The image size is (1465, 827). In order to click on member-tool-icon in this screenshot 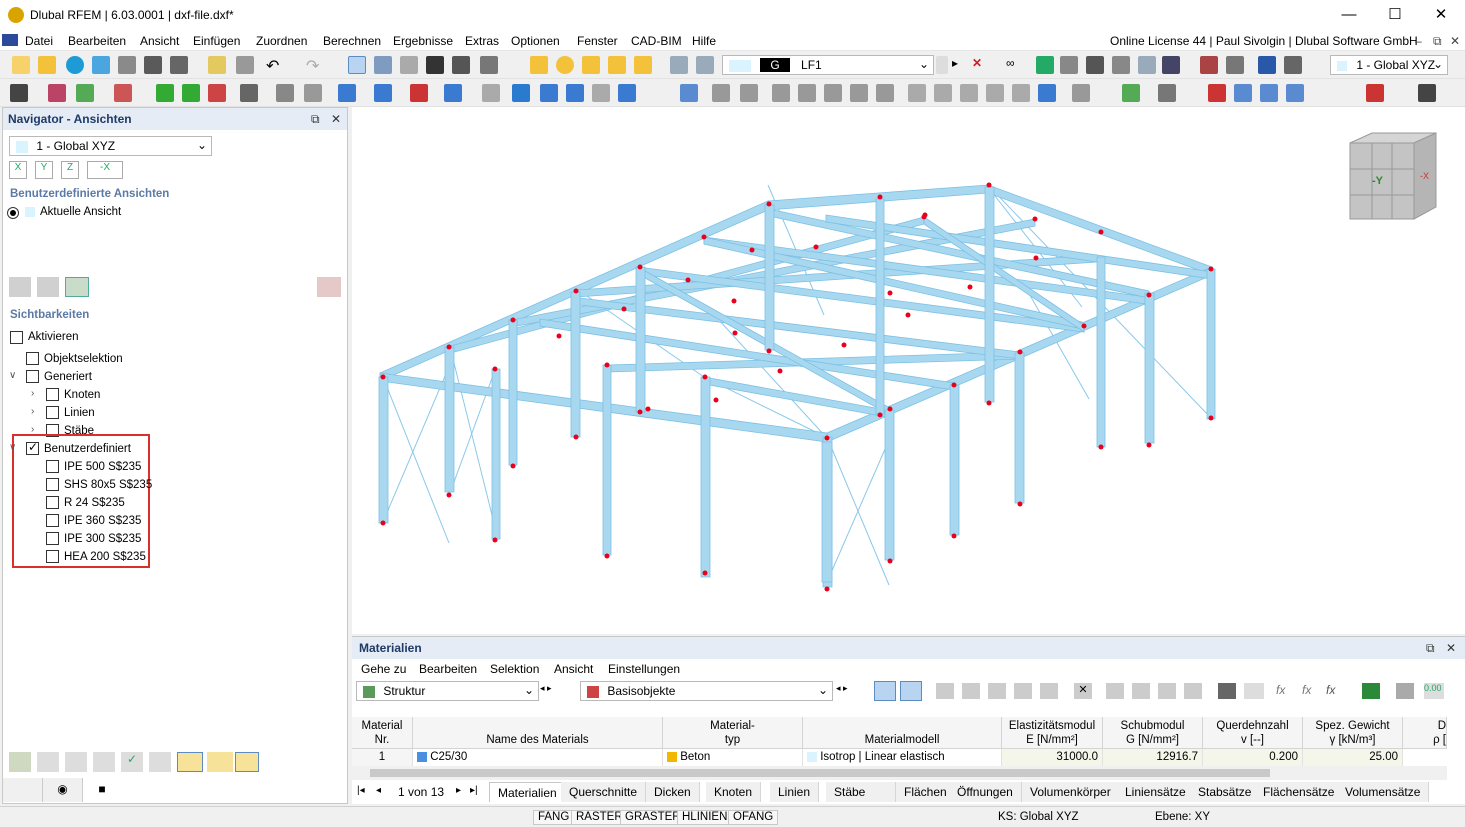, I will do `click(85, 93)`.